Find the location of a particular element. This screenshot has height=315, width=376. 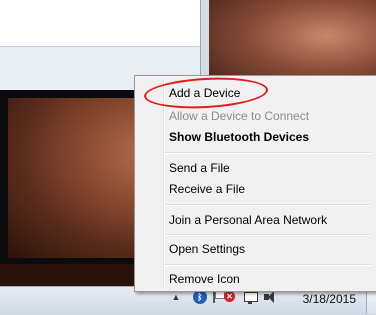

bluetooth-icon: ᛒ is located at coordinates (200, 297).